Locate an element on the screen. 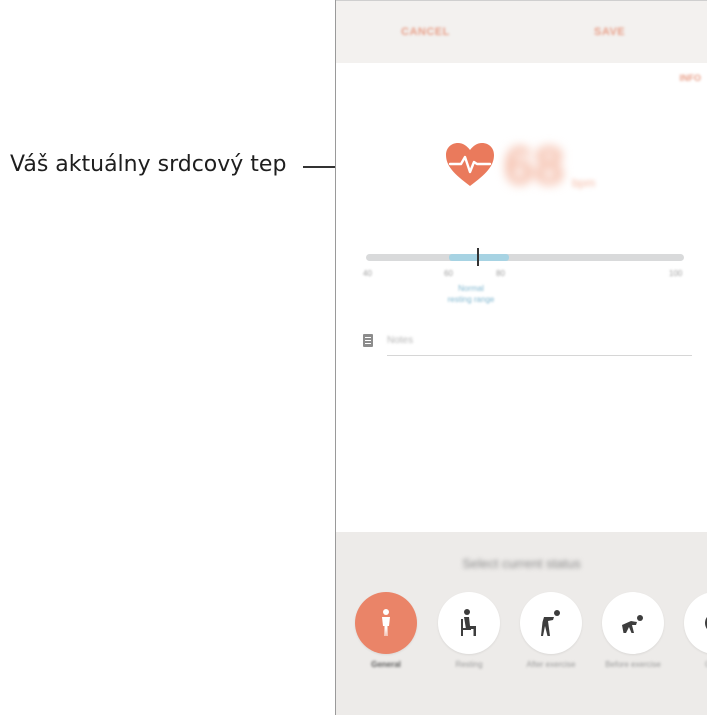 The height and width of the screenshot is (715, 707). scale-tick-label: 40 is located at coordinates (367, 273).